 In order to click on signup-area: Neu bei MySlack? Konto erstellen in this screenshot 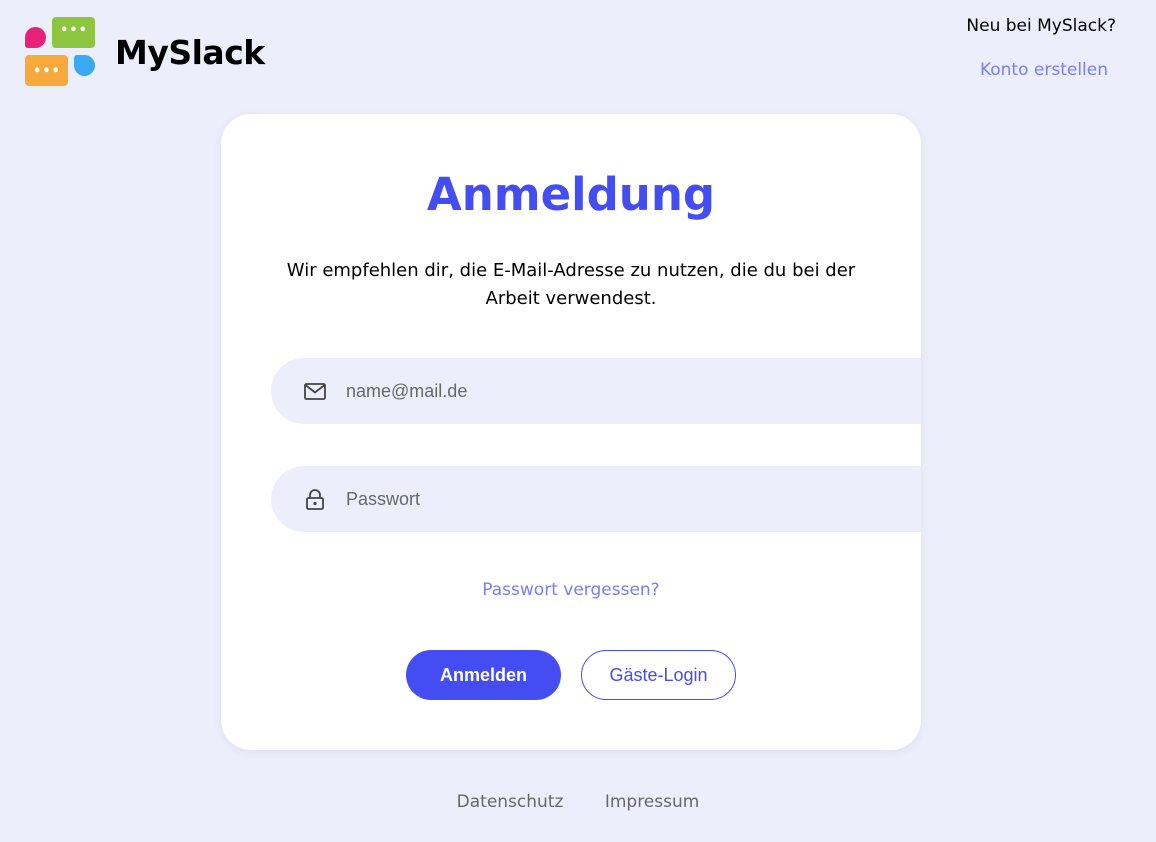, I will do `click(1041, 48)`.